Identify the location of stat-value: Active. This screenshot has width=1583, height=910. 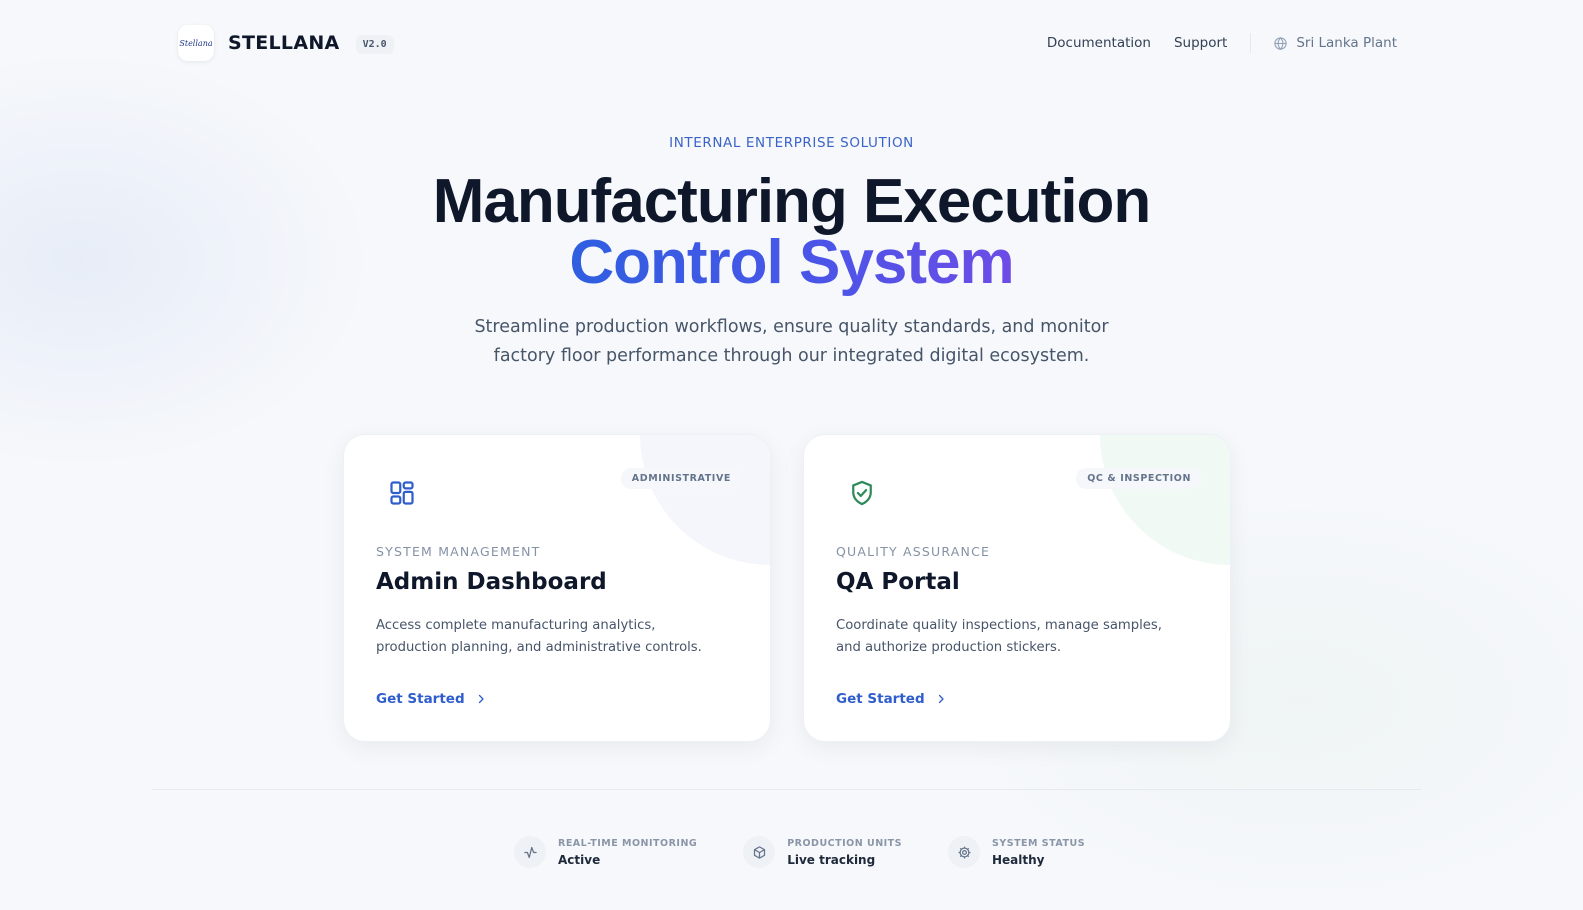
(579, 859).